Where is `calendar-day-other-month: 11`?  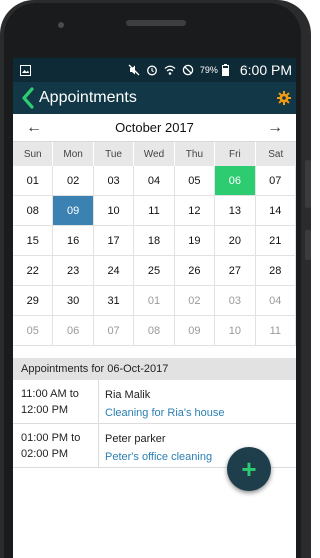 calendar-day-other-month: 11 is located at coordinates (275, 331).